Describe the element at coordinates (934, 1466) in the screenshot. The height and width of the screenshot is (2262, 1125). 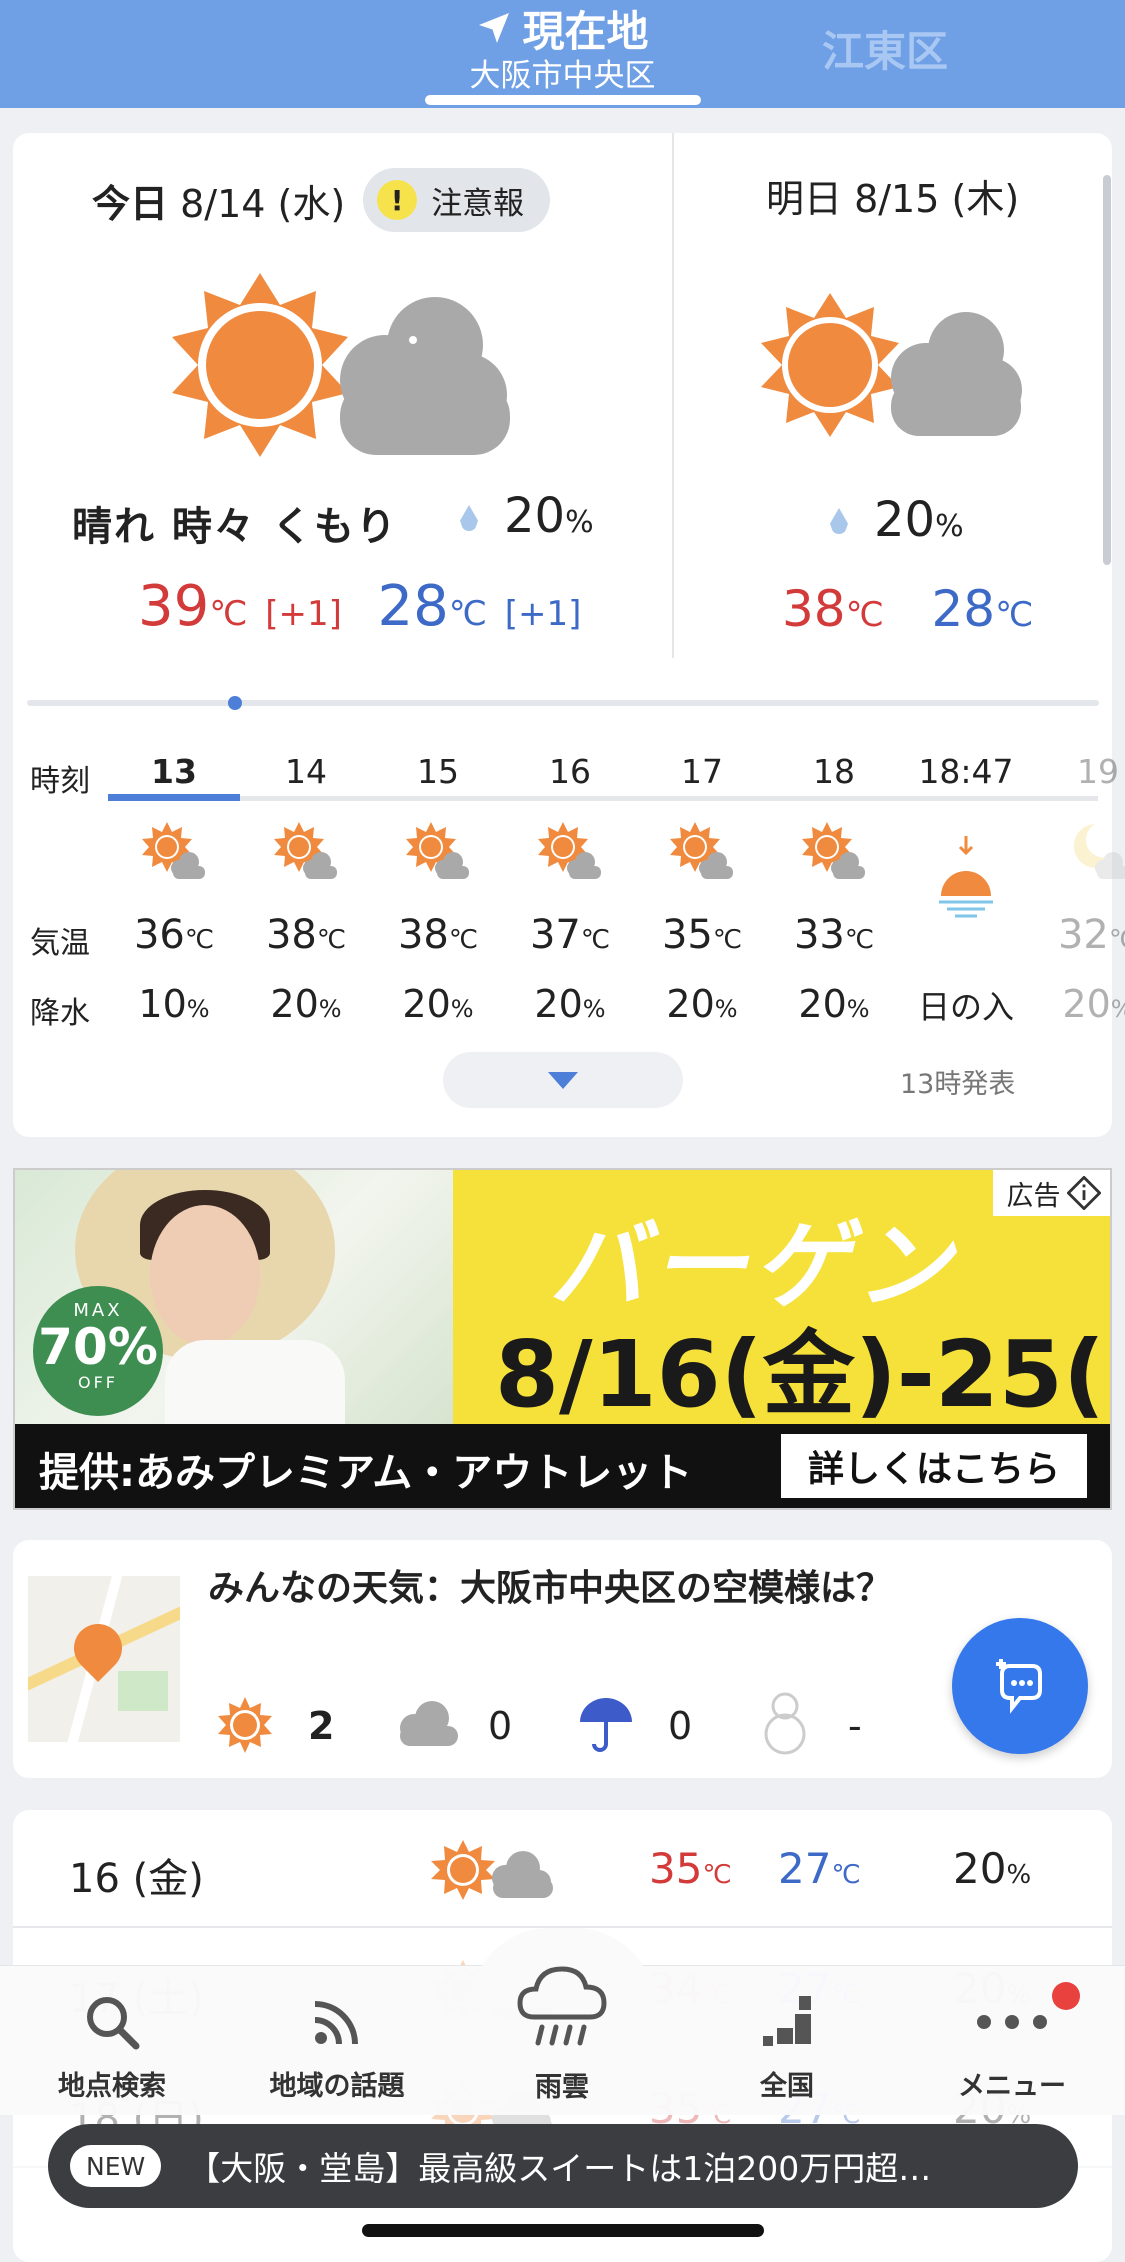
I see `ad-details-button: 詳しくはこちら` at that location.